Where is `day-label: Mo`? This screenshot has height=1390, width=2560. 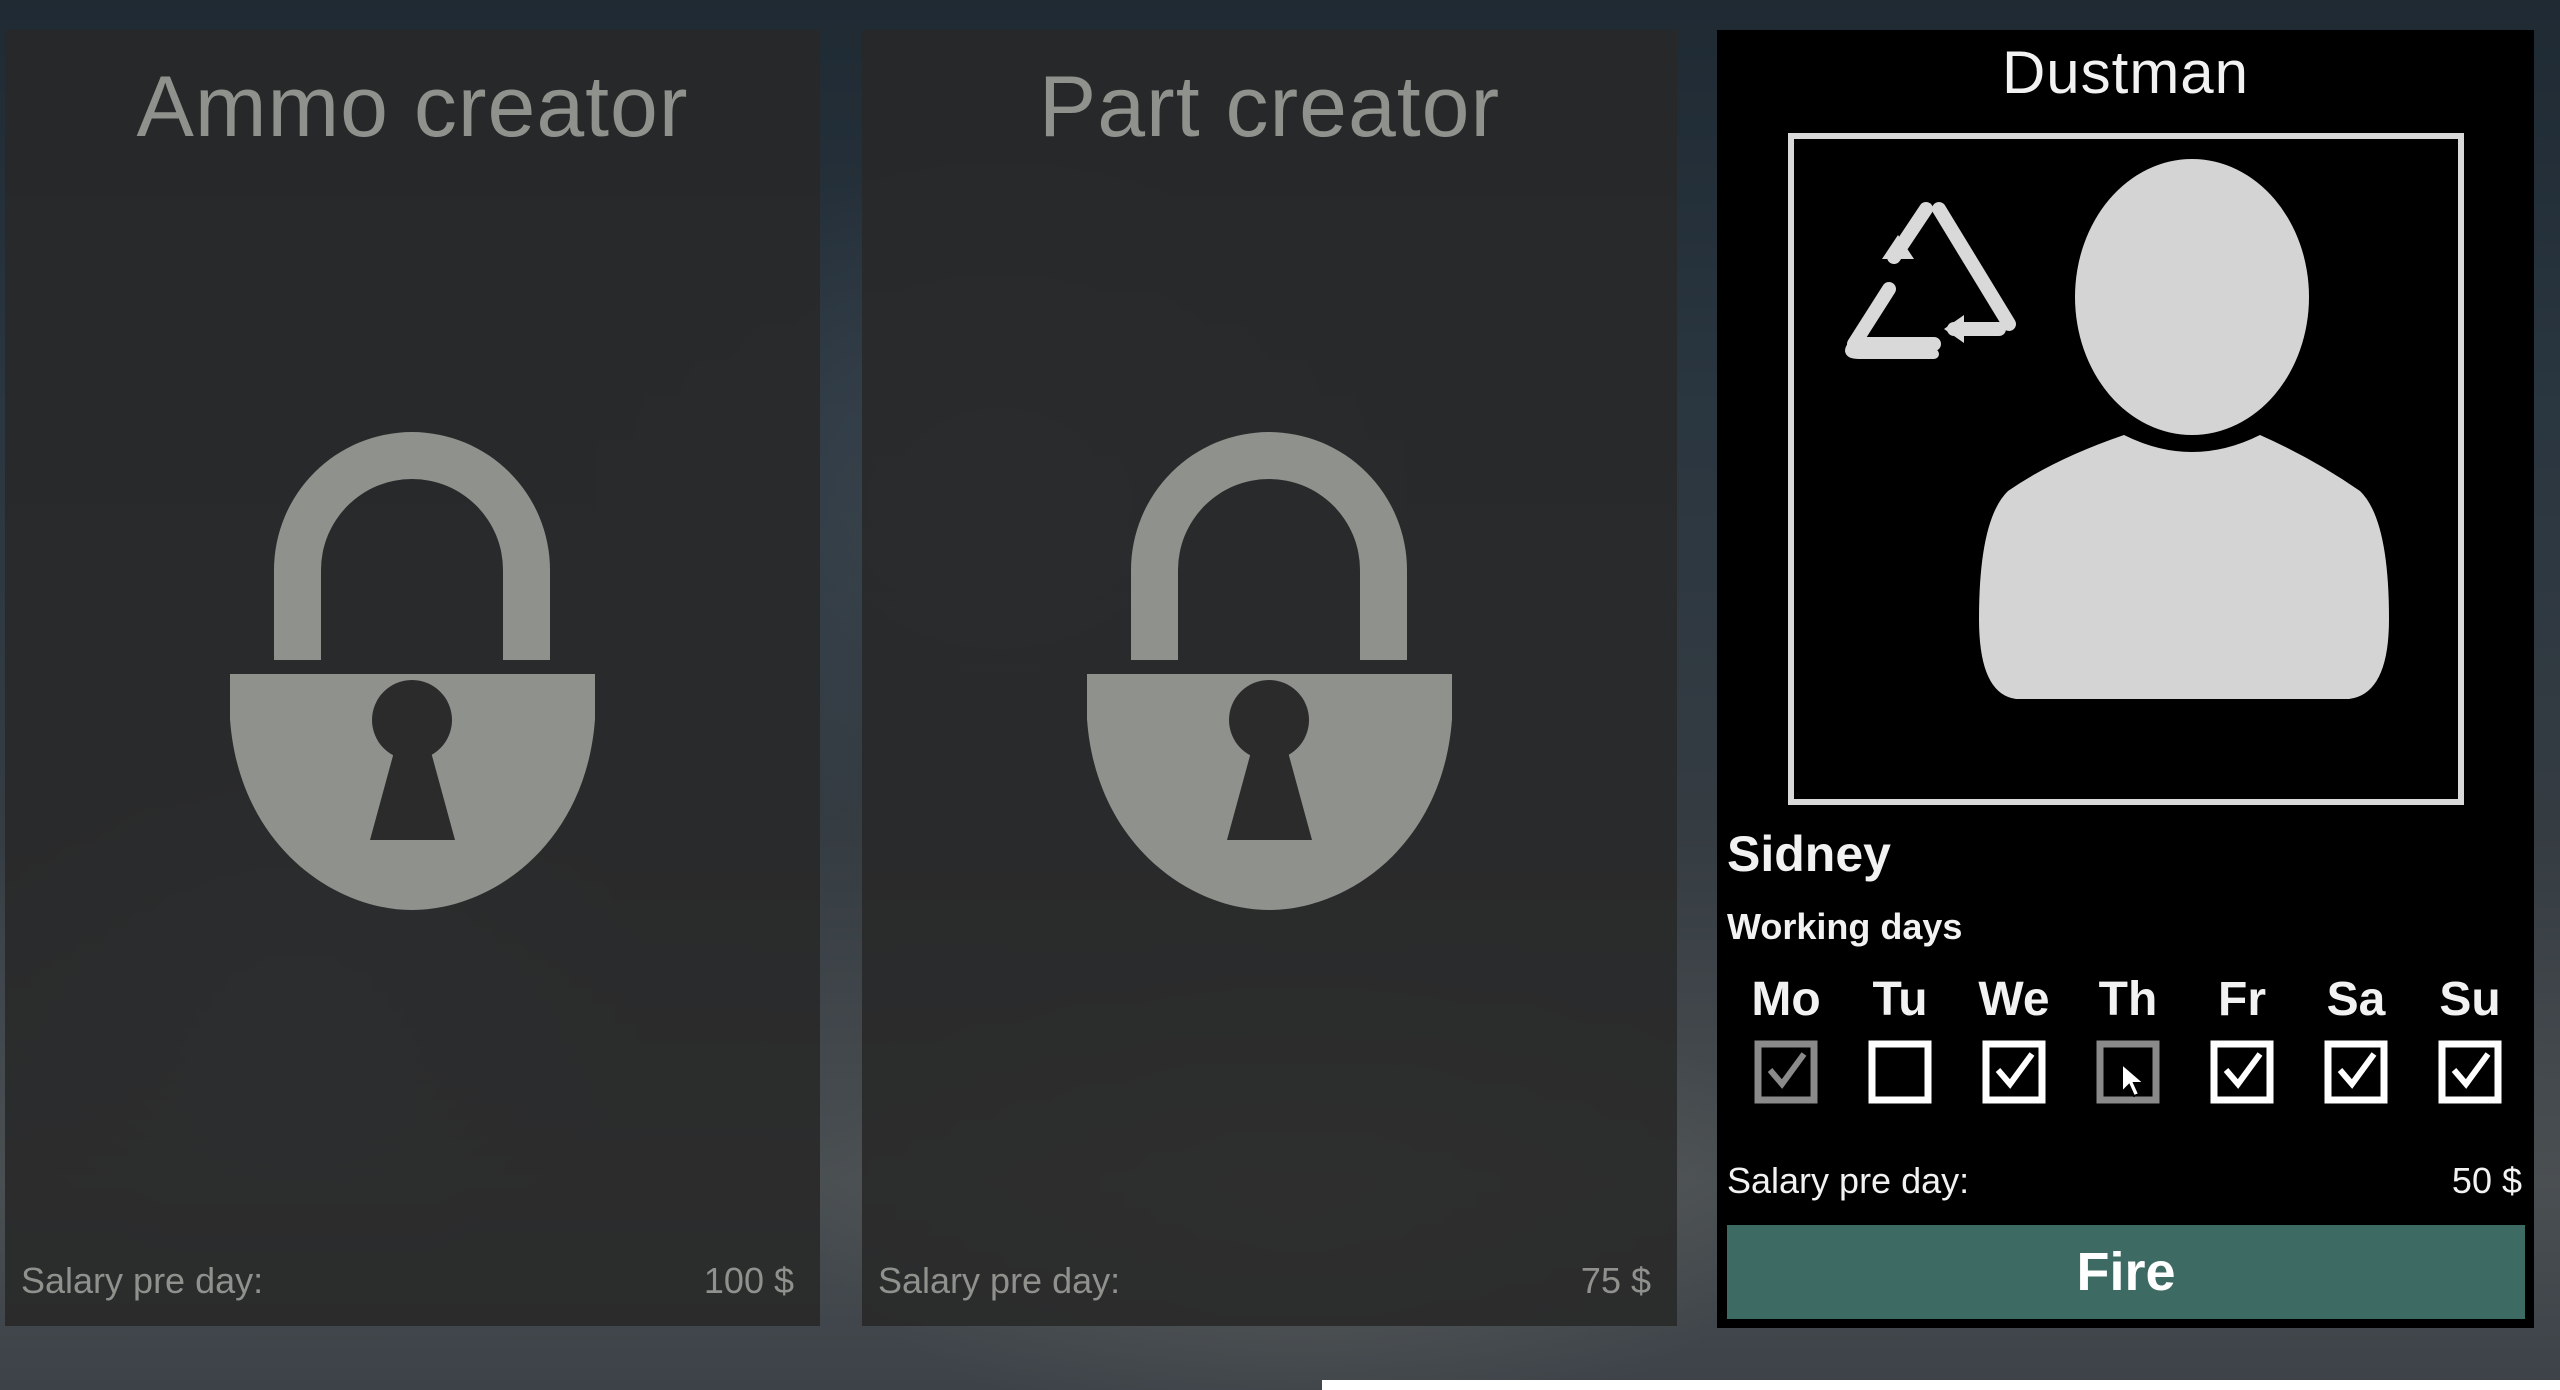
day-label: Mo is located at coordinates (1786, 999).